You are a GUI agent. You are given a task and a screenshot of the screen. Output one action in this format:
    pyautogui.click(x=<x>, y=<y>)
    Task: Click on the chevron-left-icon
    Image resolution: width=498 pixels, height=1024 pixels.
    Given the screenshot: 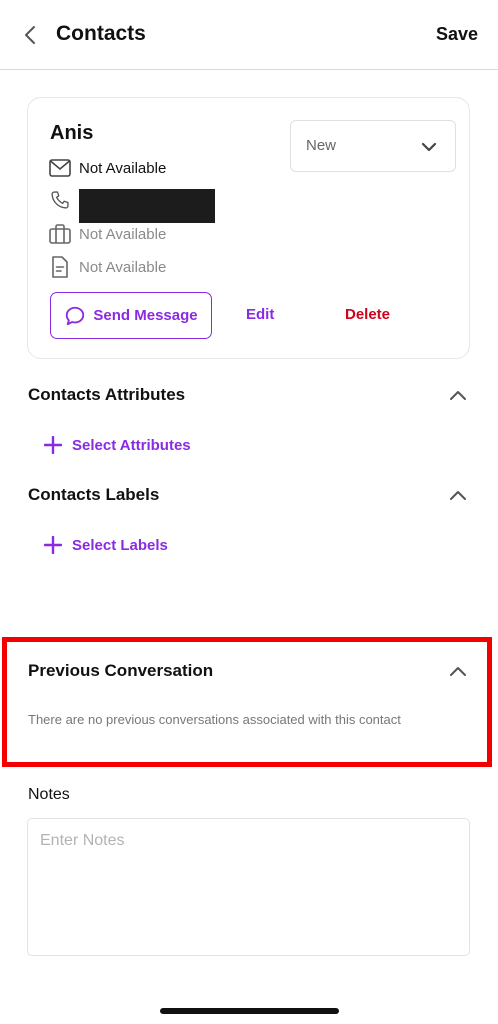 What is the action you would take?
    pyautogui.click(x=30, y=35)
    